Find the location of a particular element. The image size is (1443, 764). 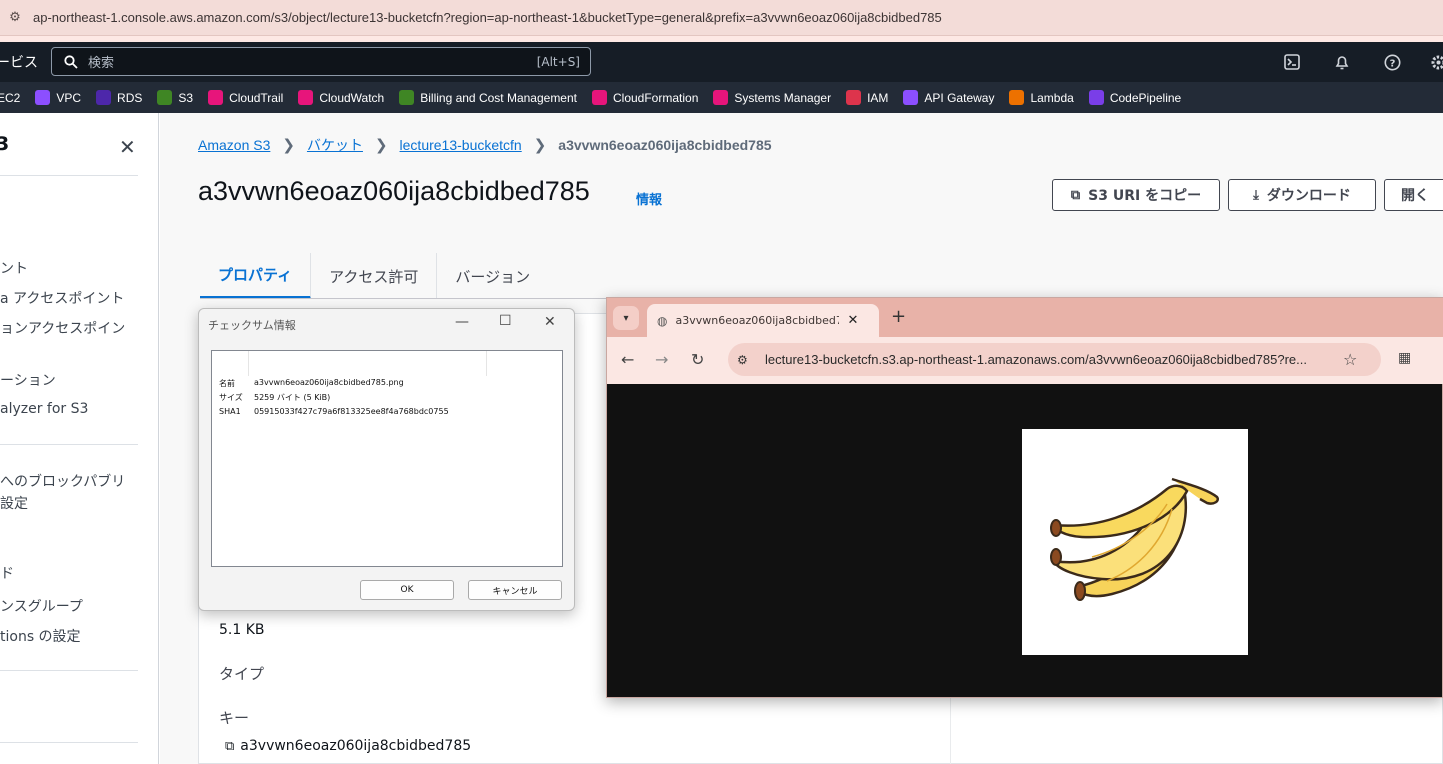

tab-permissions: アクセス許可 is located at coordinates (374, 276).